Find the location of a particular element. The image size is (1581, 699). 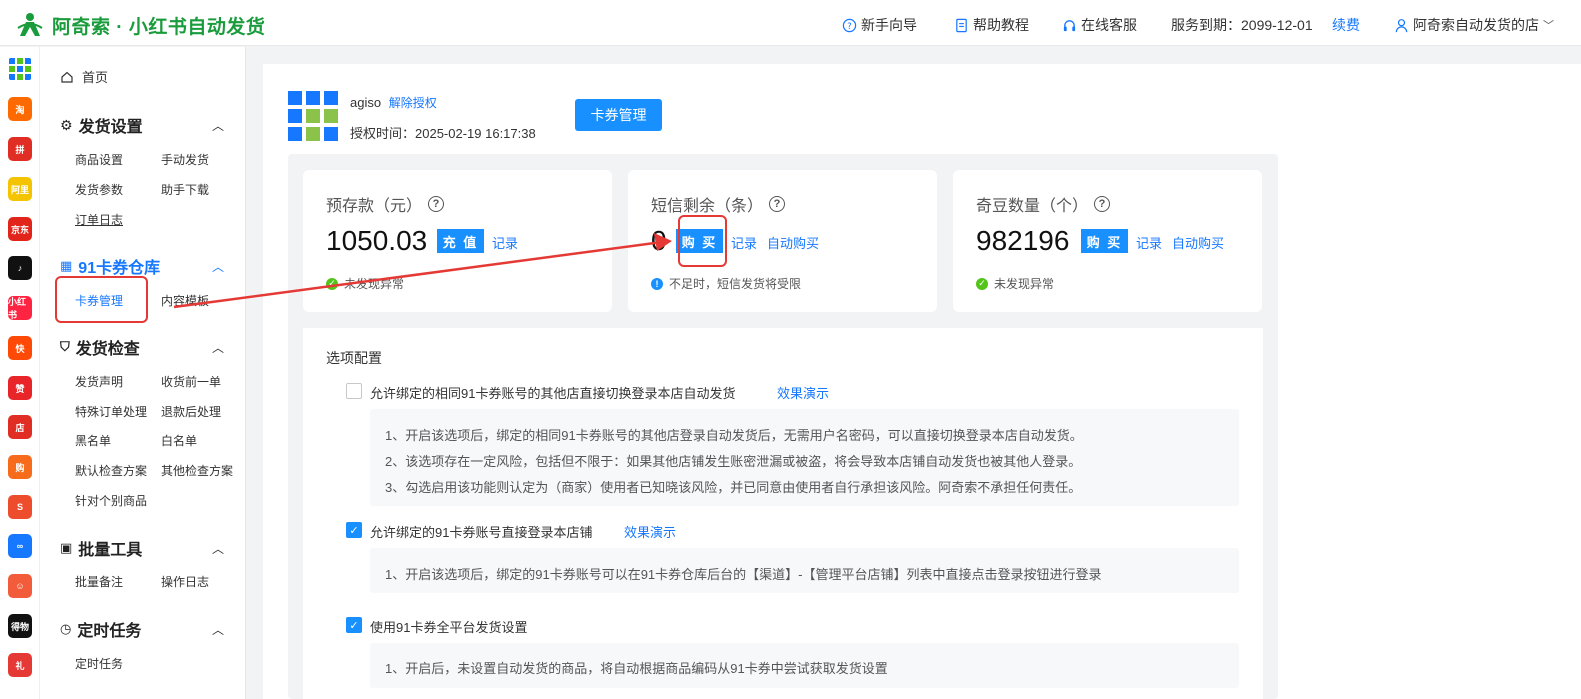

nav-guide: ? 新手向导 is located at coordinates (879, 25).